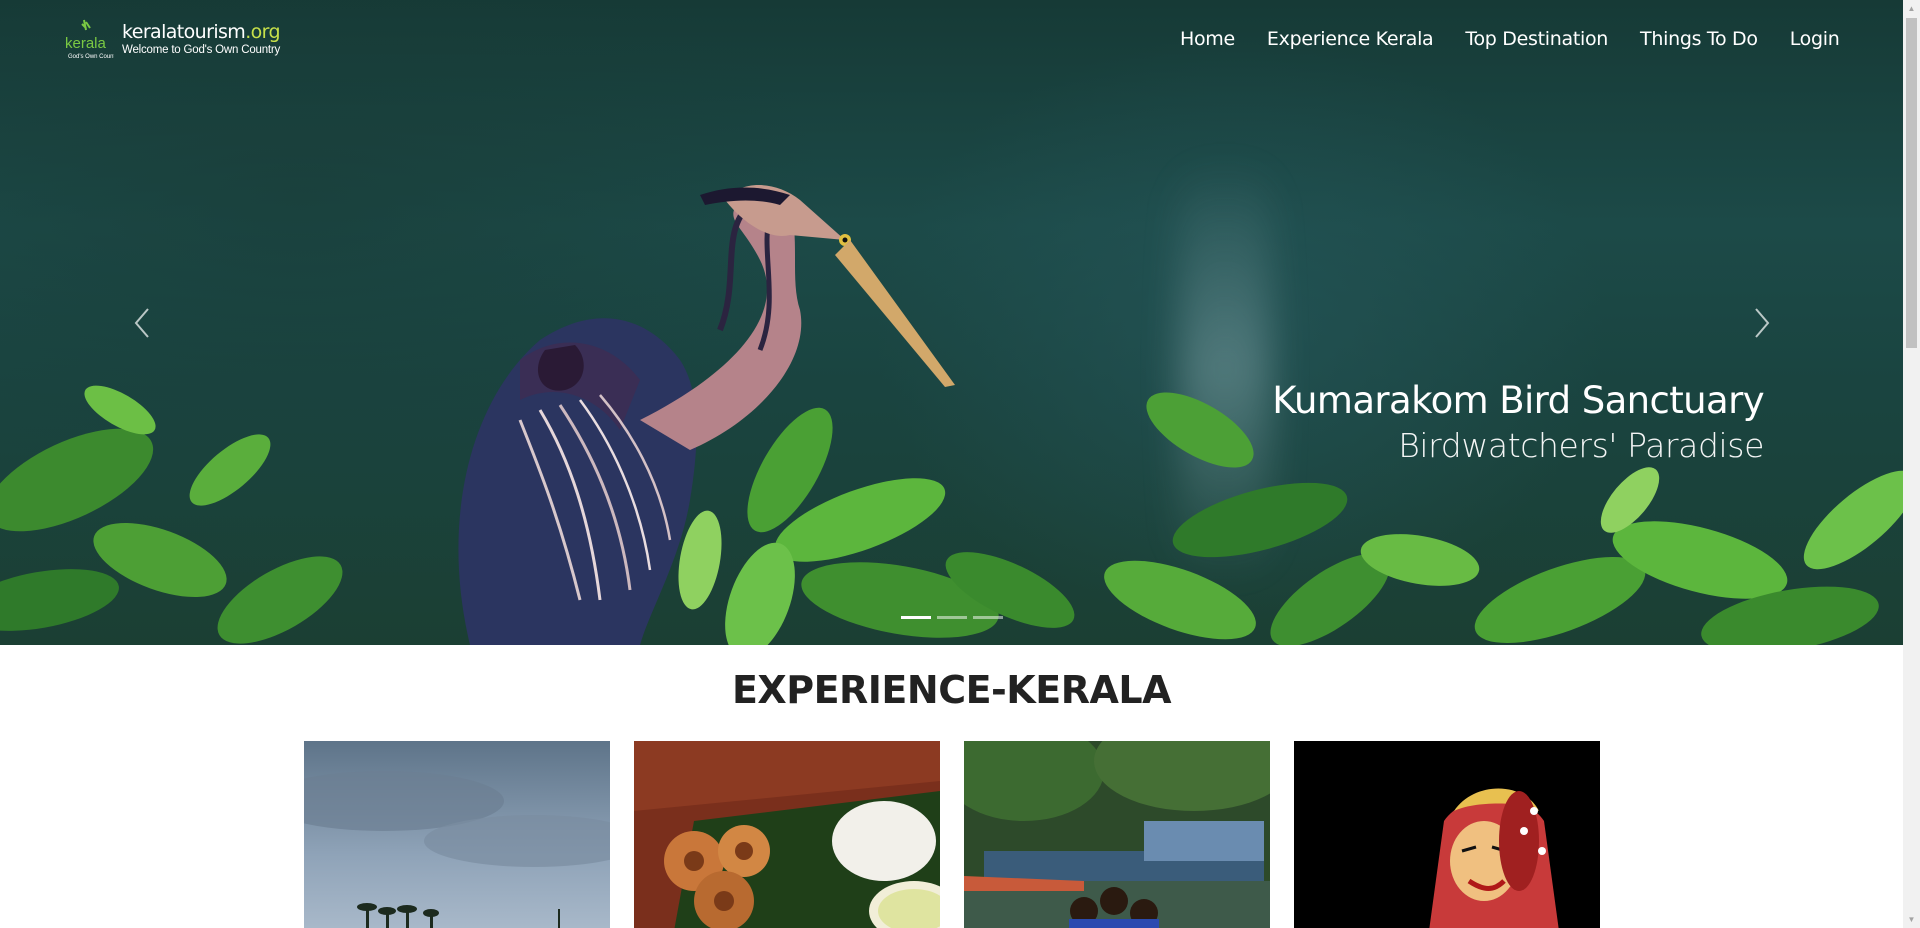 Image resolution: width=1920 pixels, height=928 pixels. What do you see at coordinates (1911, 464) in the screenshot?
I see `page-scrollbar: ▲ ▼` at bounding box center [1911, 464].